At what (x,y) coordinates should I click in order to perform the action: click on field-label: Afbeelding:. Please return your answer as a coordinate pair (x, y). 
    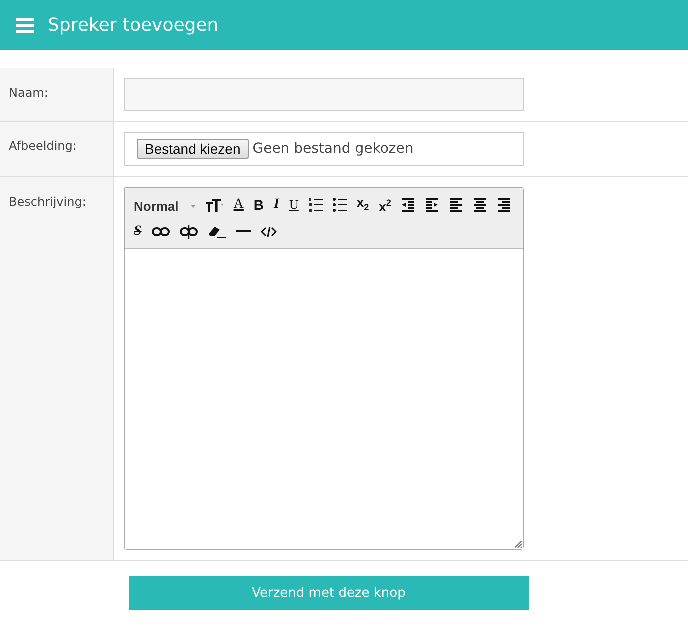
    Looking at the image, I should click on (43, 146).